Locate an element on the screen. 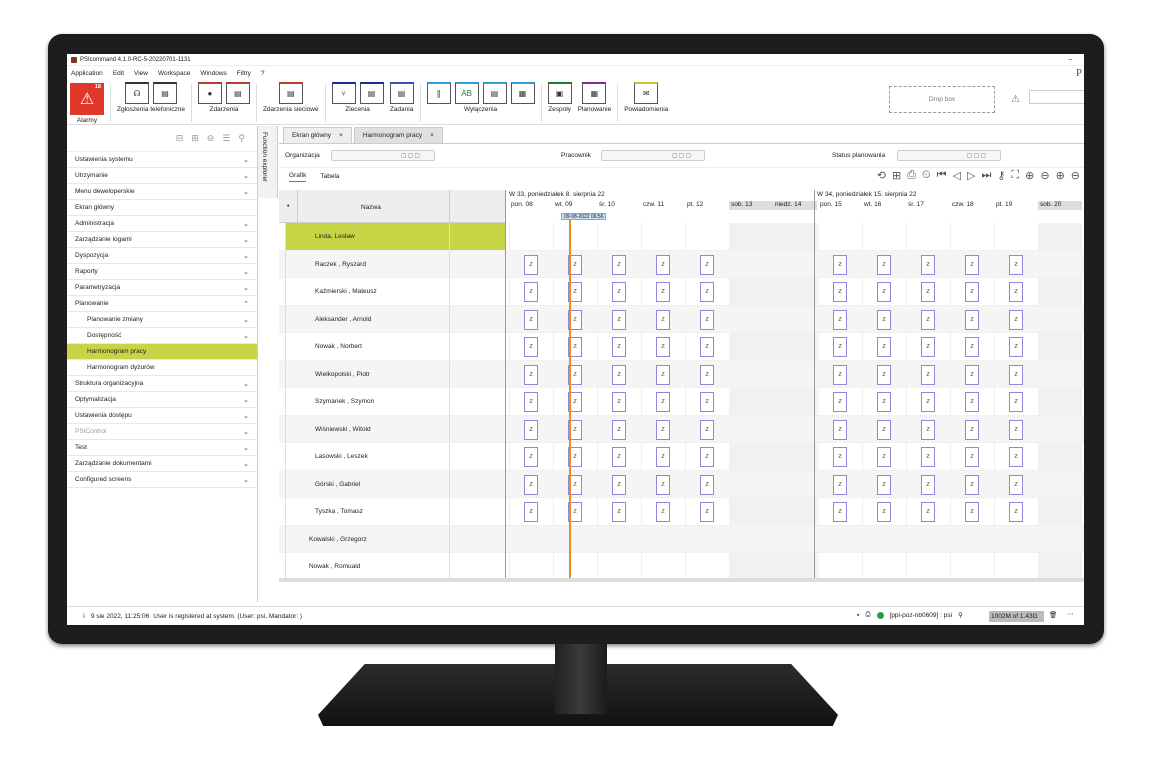  alarms-group: ⚠ 18 Alarmy is located at coordinates (87, 102).